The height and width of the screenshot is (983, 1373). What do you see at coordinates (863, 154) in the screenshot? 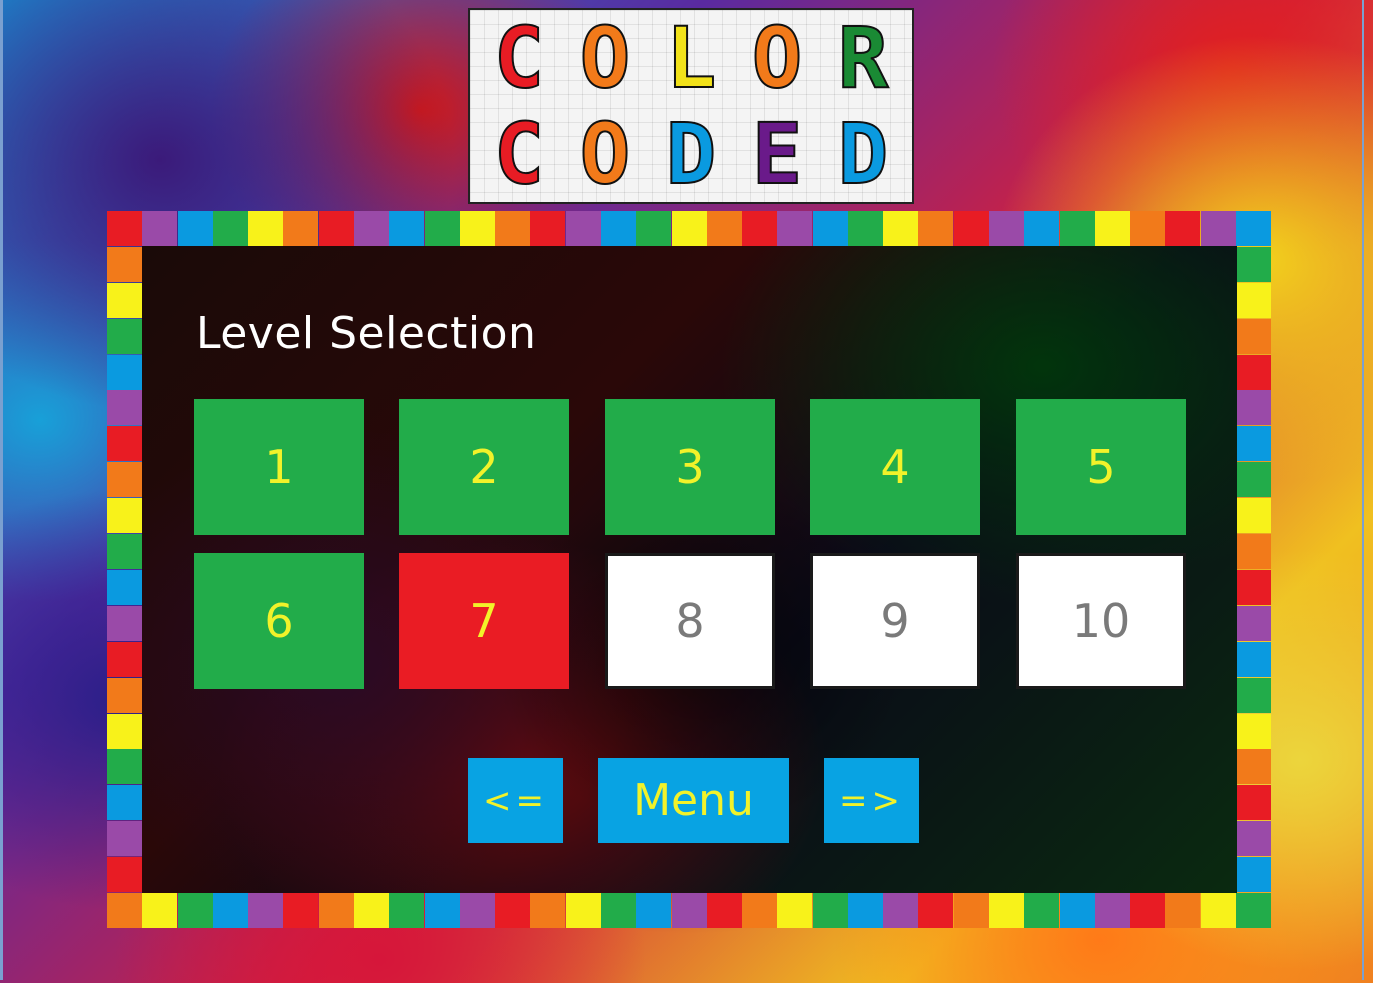
I see `logo-letter: D` at bounding box center [863, 154].